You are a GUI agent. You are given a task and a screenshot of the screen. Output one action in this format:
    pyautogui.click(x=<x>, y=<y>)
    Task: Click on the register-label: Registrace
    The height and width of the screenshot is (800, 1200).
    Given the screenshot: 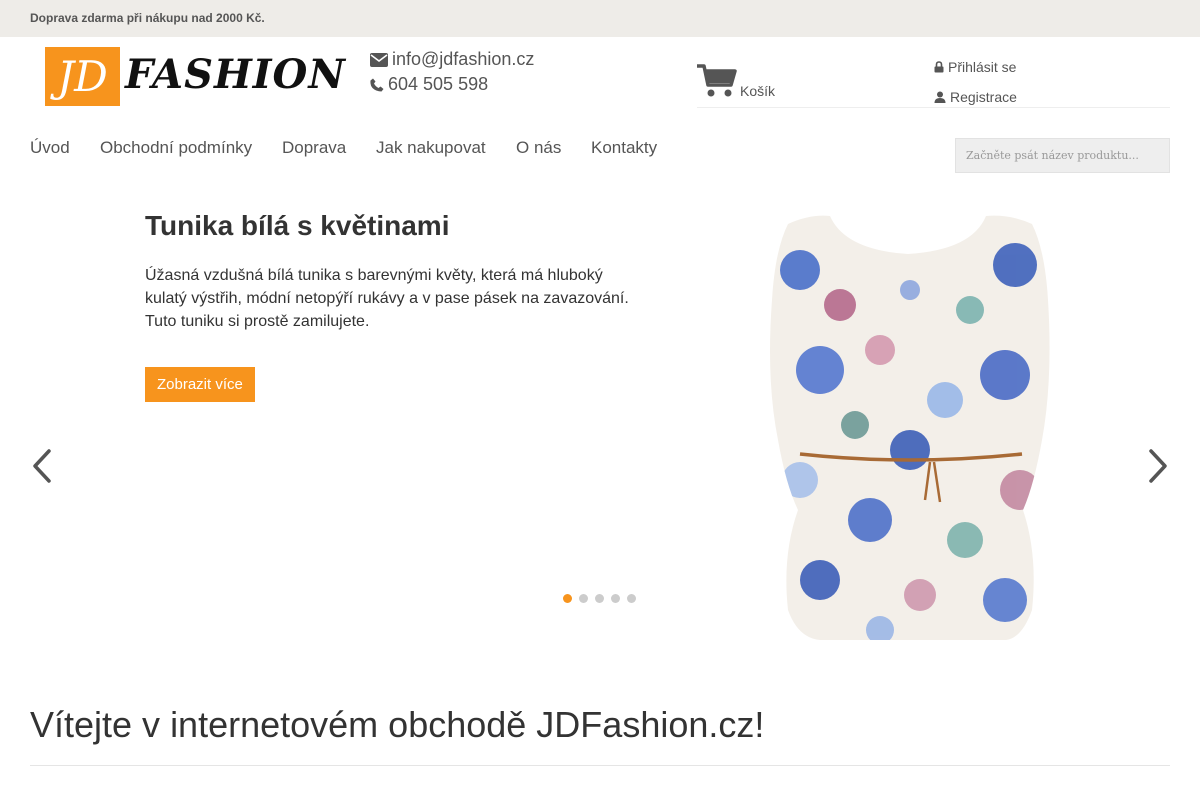 What is the action you would take?
    pyautogui.click(x=983, y=97)
    